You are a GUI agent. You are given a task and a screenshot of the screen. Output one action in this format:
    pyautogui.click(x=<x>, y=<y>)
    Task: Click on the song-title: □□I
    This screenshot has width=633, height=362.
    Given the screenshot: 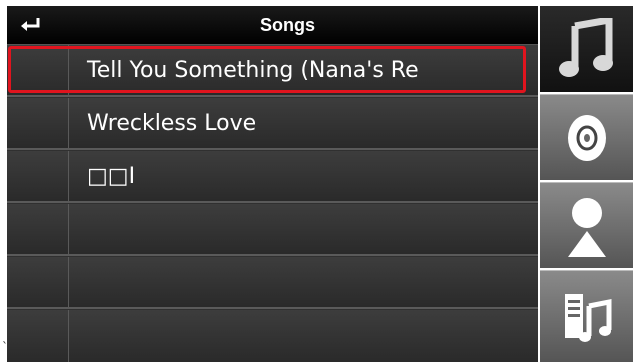 What is the action you would take?
    pyautogui.click(x=111, y=176)
    